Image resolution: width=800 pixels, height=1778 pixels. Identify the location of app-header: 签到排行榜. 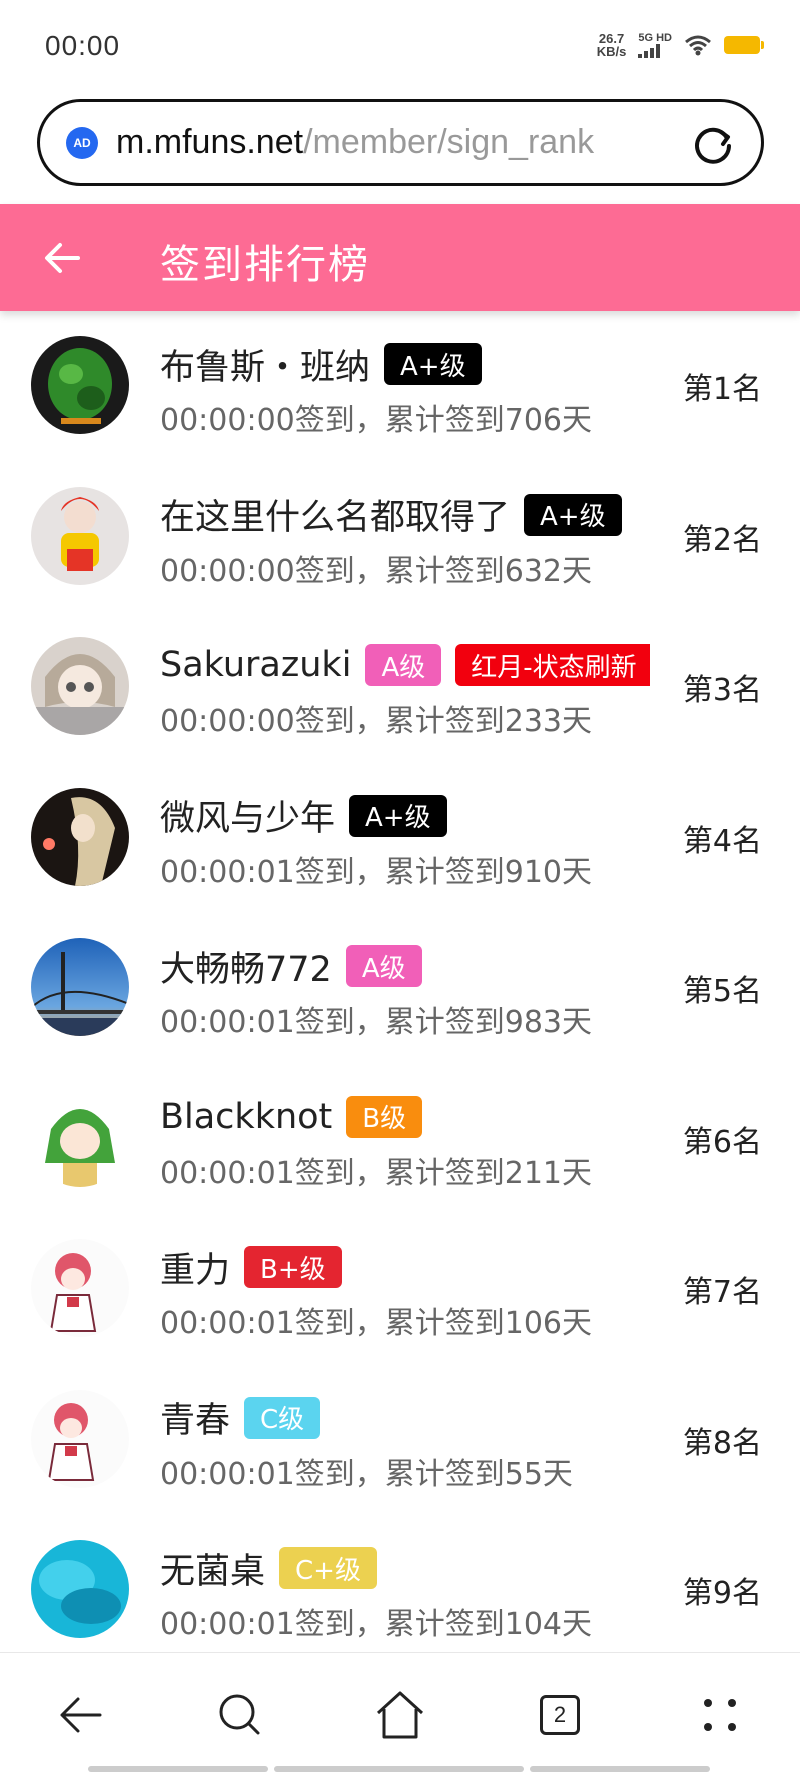
(400, 257).